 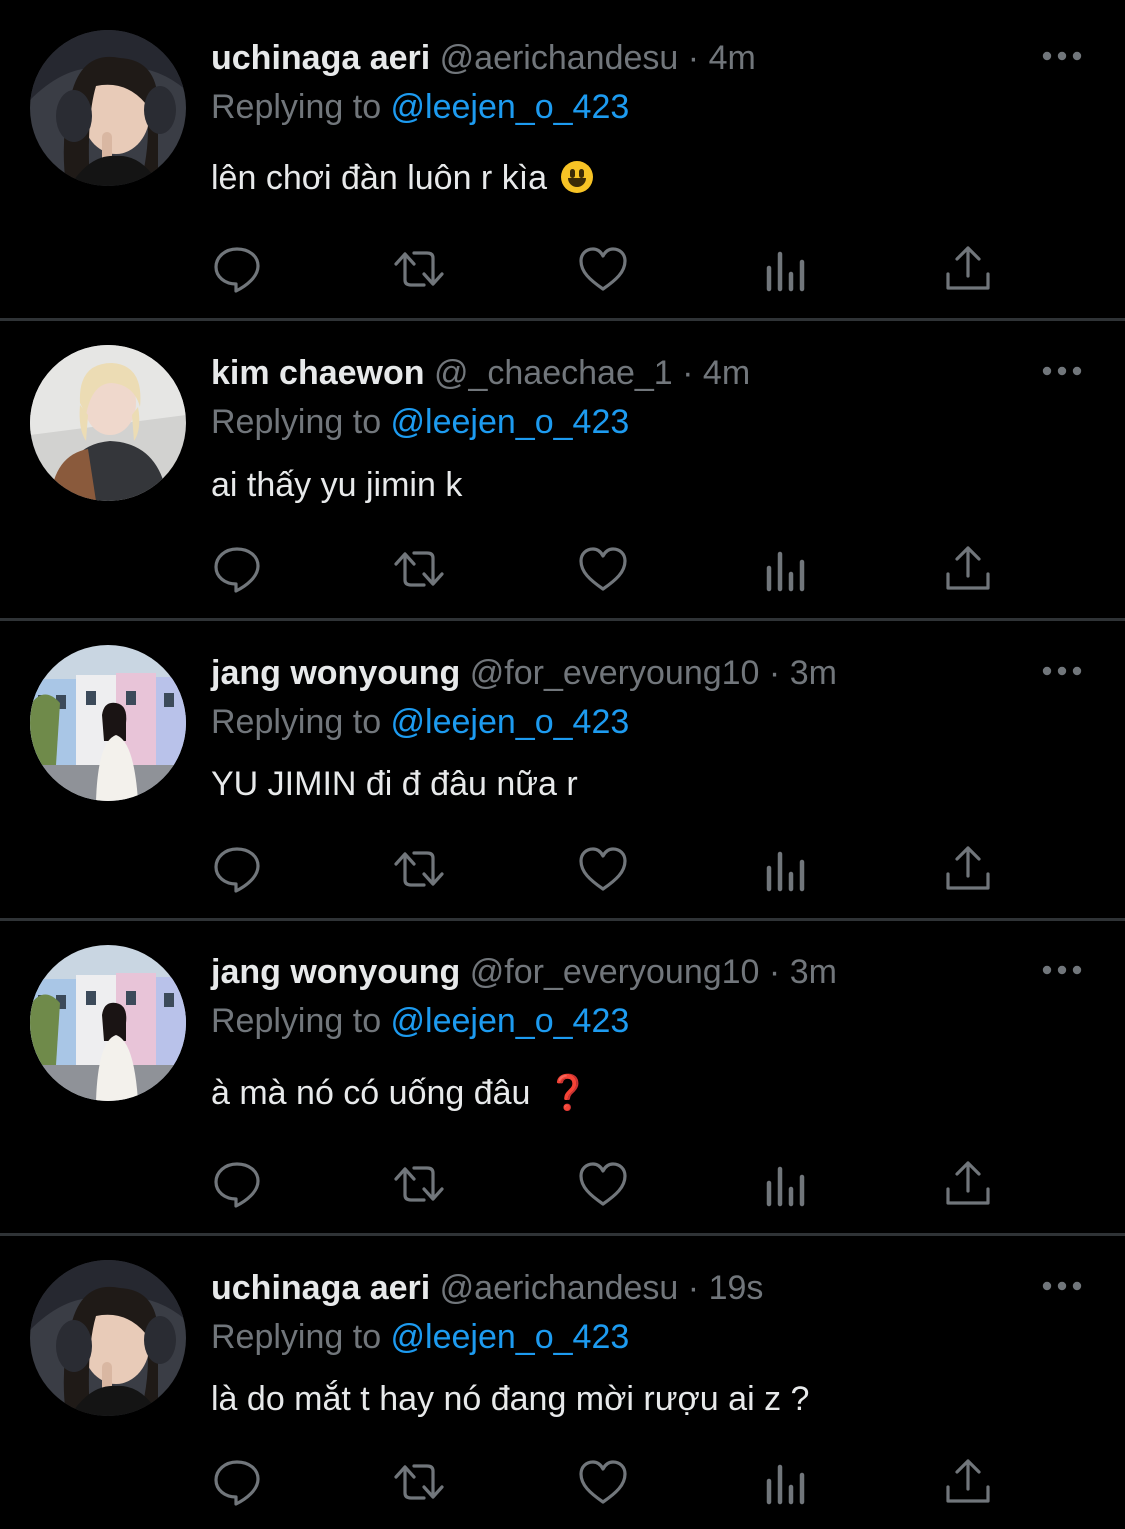 I want to click on handle: @_chaechae_1, so click(x=553, y=373).